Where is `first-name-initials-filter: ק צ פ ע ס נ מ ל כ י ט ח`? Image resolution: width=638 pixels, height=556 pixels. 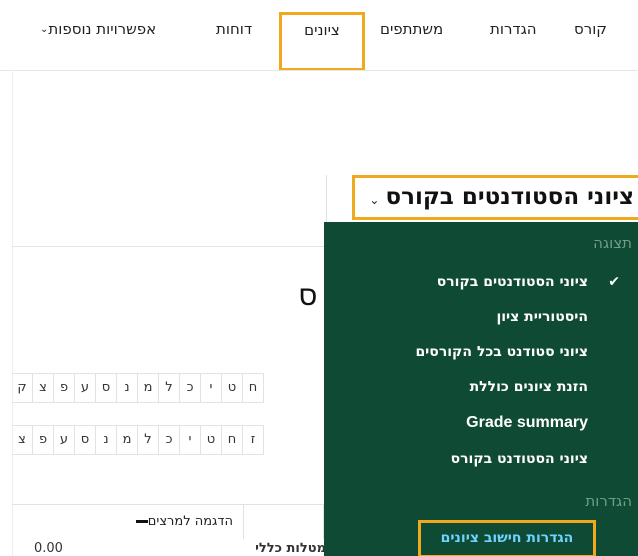 first-name-initials-filter: ק צ פ ע ס נ מ ל כ י ט ח is located at coordinates (138, 388).